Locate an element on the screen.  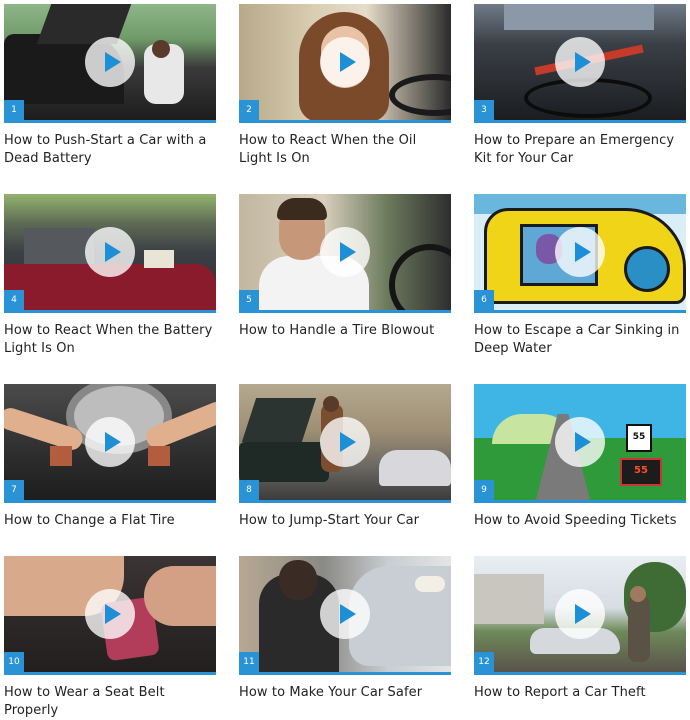
video-number-badge: 1 is located at coordinates (14, 110).